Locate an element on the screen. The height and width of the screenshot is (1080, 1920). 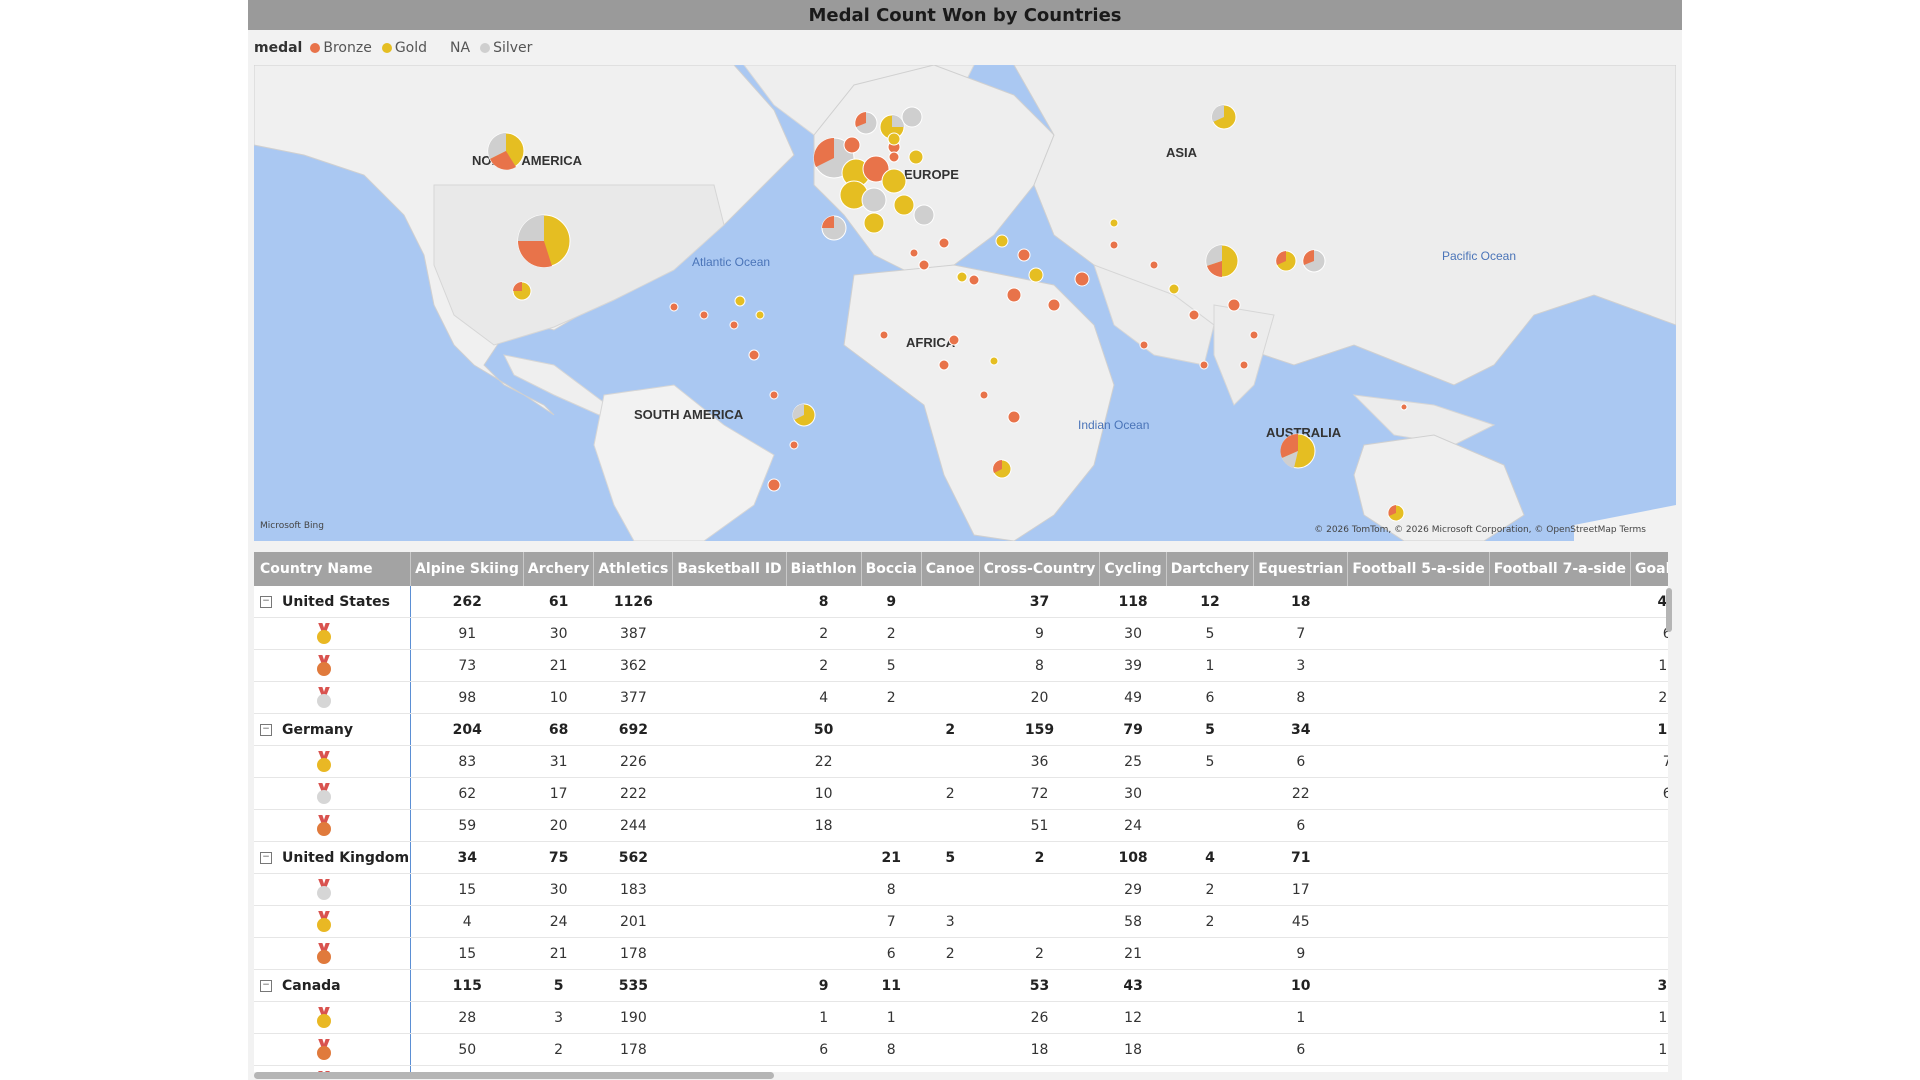
table-cell: 91 is located at coordinates (467, 633).